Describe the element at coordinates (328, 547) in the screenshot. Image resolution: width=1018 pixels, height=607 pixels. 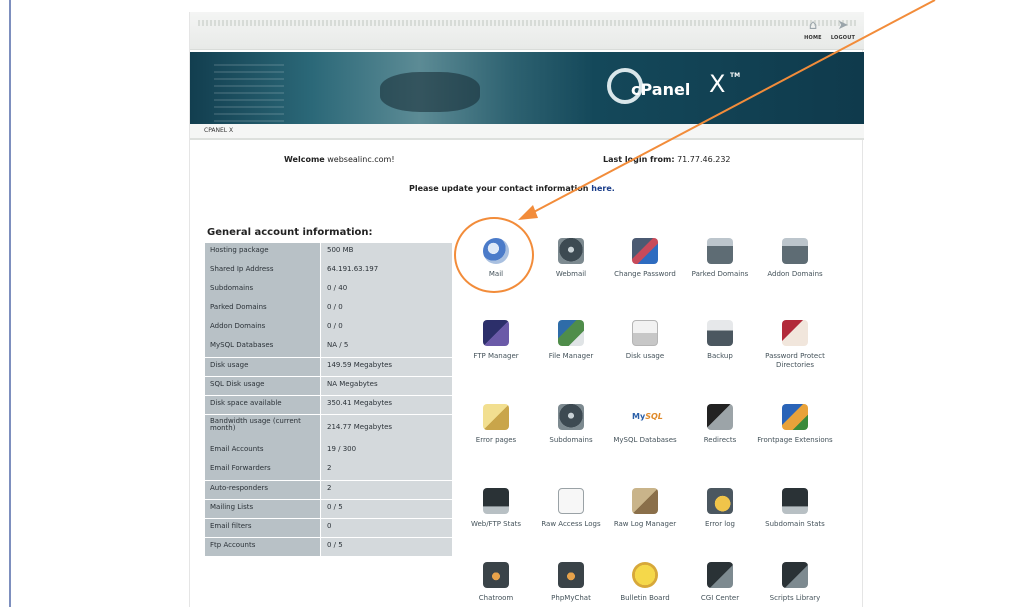
I see `info-row: Ftp Accounts 0 / 5` at that location.